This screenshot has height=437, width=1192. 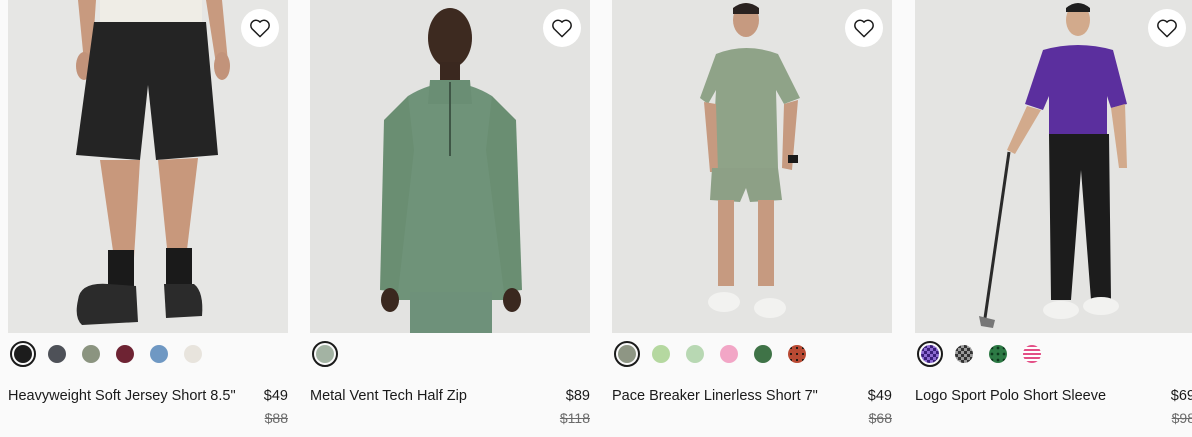 What do you see at coordinates (1010, 396) in the screenshot?
I see `product-name: Logo Sport Polo Short Sleeve` at bounding box center [1010, 396].